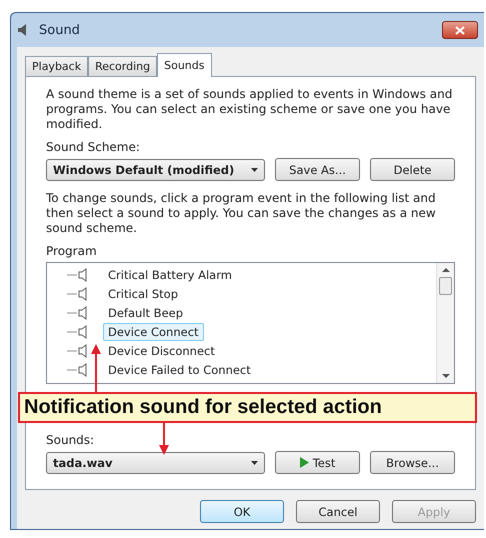  I want to click on tab: Playback, so click(56, 66).